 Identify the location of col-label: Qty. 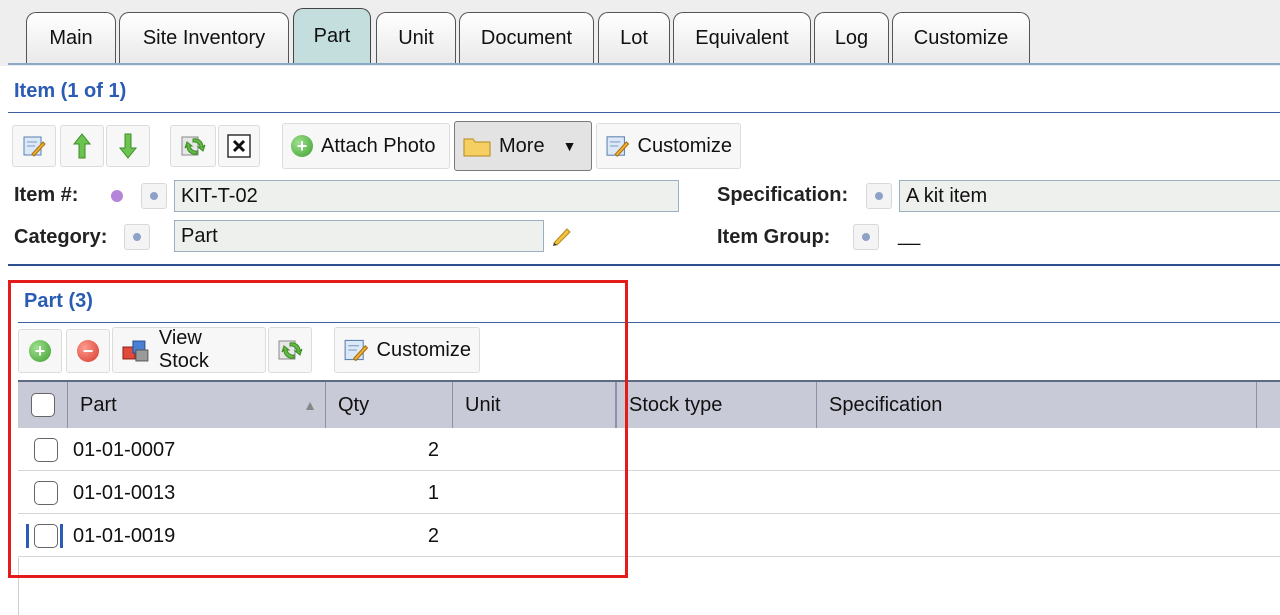
(354, 404).